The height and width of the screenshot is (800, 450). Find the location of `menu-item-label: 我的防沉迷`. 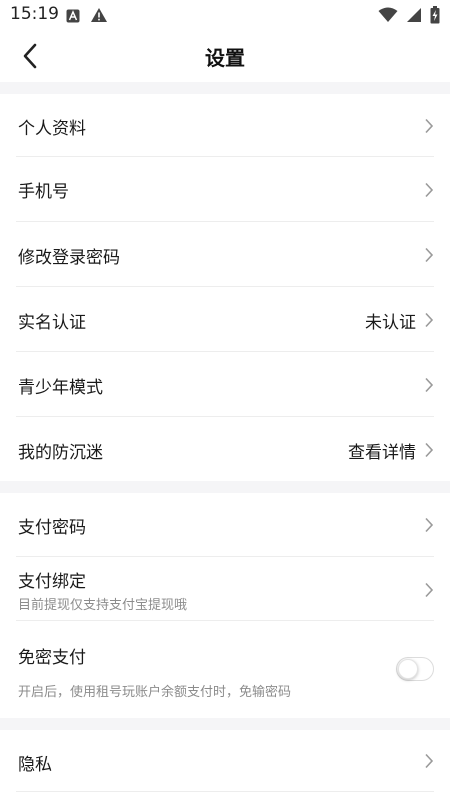

menu-item-label: 我的防沉迷 is located at coordinates (60, 453).